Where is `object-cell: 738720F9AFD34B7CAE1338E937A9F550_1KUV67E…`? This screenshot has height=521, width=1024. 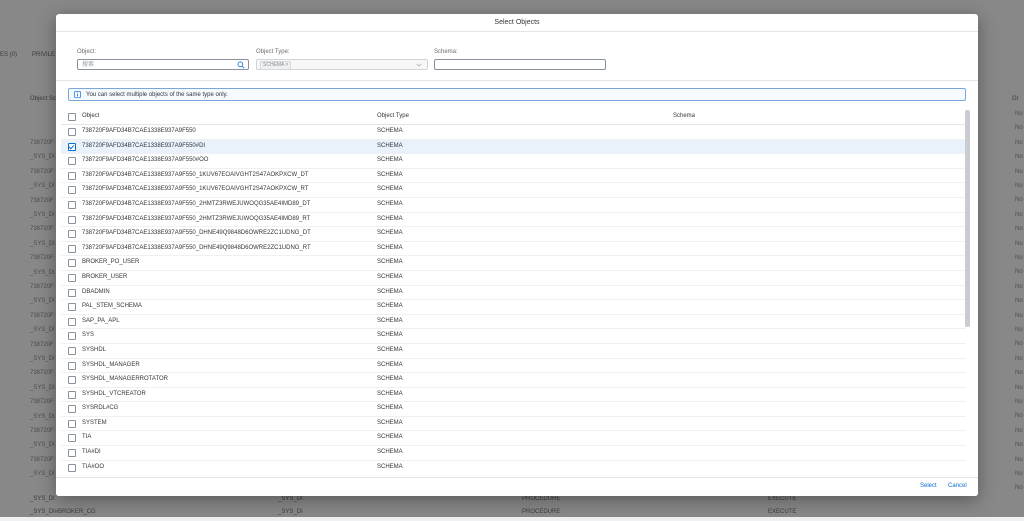
object-cell: 738720F9AFD34B7CAE1338E937A9F550_1KUV67E… is located at coordinates (195, 174).